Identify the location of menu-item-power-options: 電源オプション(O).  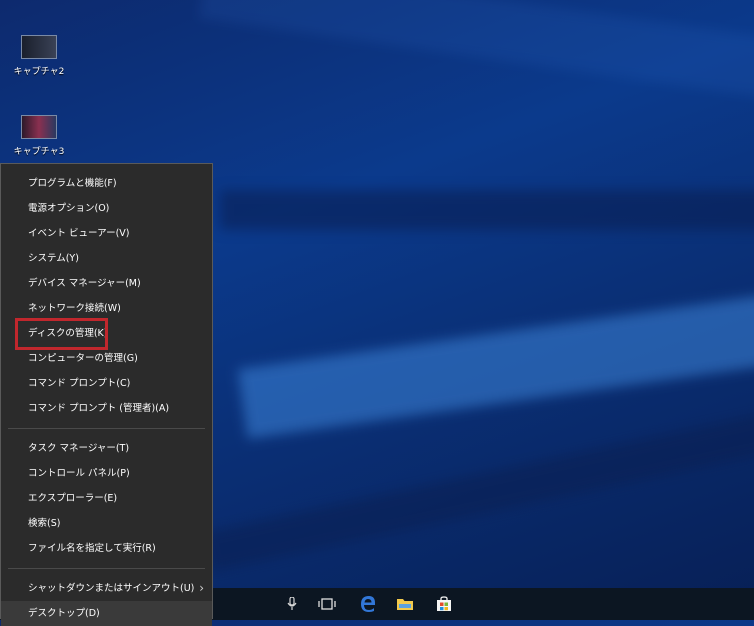
(106, 208).